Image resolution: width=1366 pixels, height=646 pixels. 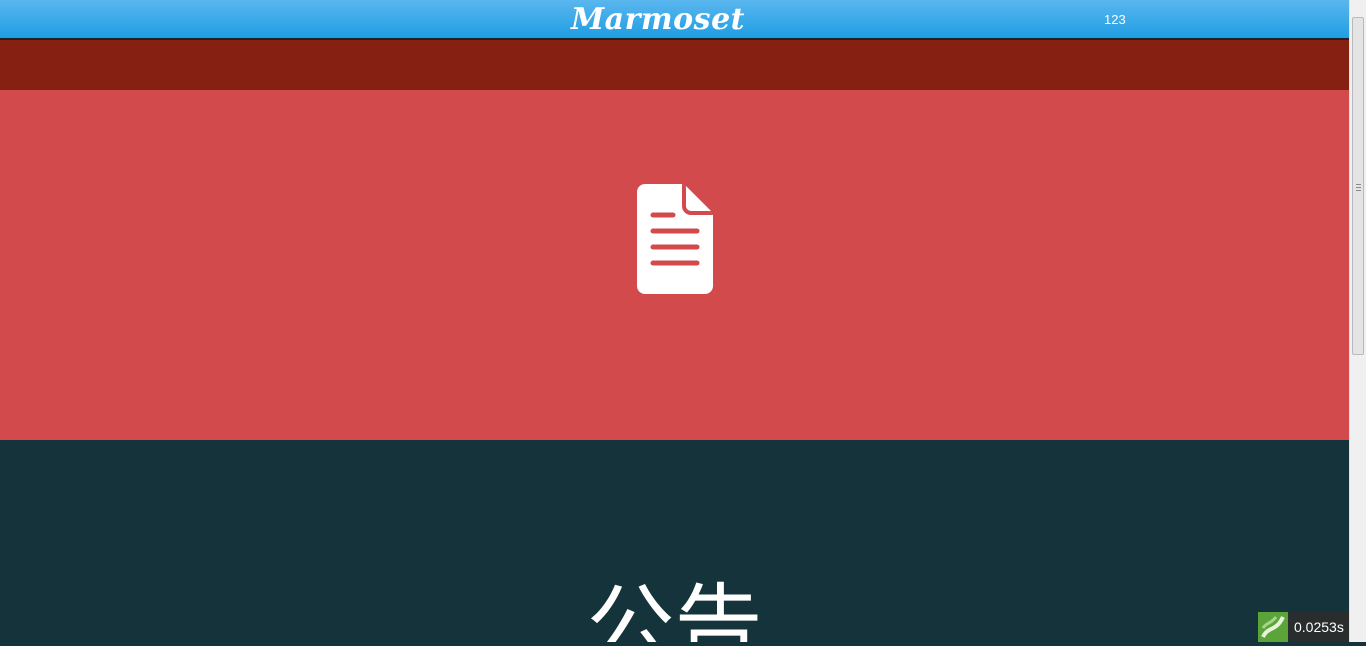 I want to click on timer-value: 0.0253s, so click(x=1319, y=627).